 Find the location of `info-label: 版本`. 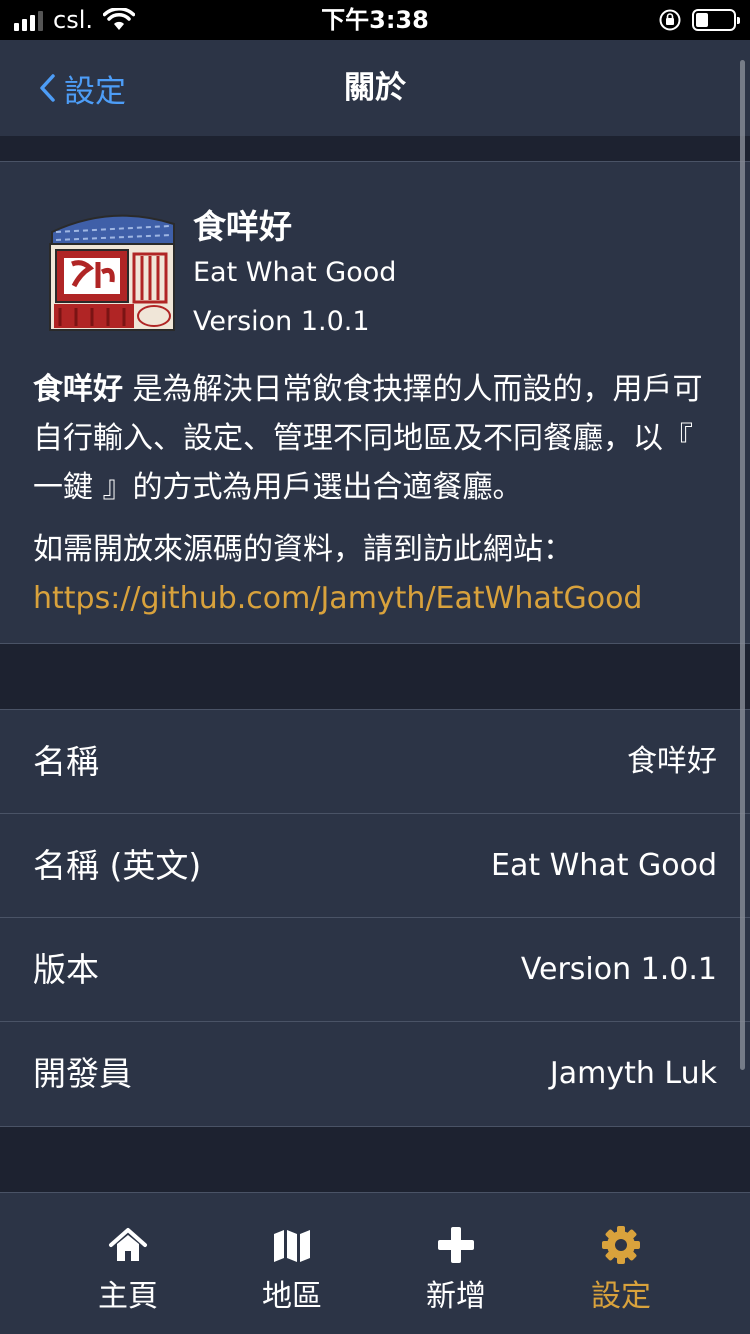

info-label: 版本 is located at coordinates (66, 969).